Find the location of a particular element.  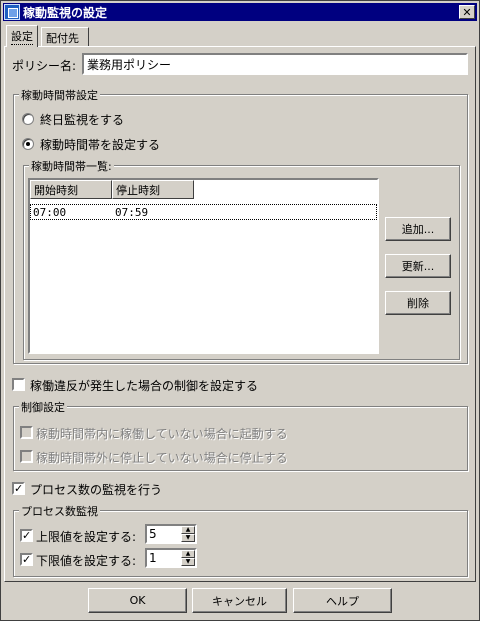

upper-limit-label: 上限値を設定する: is located at coordinates (86, 537).